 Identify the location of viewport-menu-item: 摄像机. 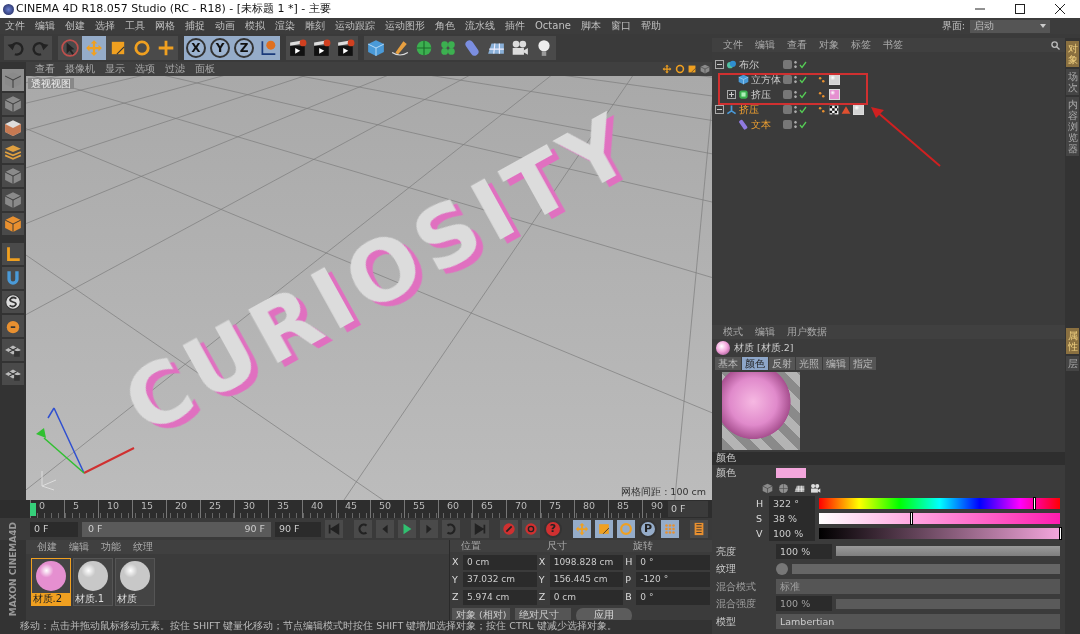
(80, 69).